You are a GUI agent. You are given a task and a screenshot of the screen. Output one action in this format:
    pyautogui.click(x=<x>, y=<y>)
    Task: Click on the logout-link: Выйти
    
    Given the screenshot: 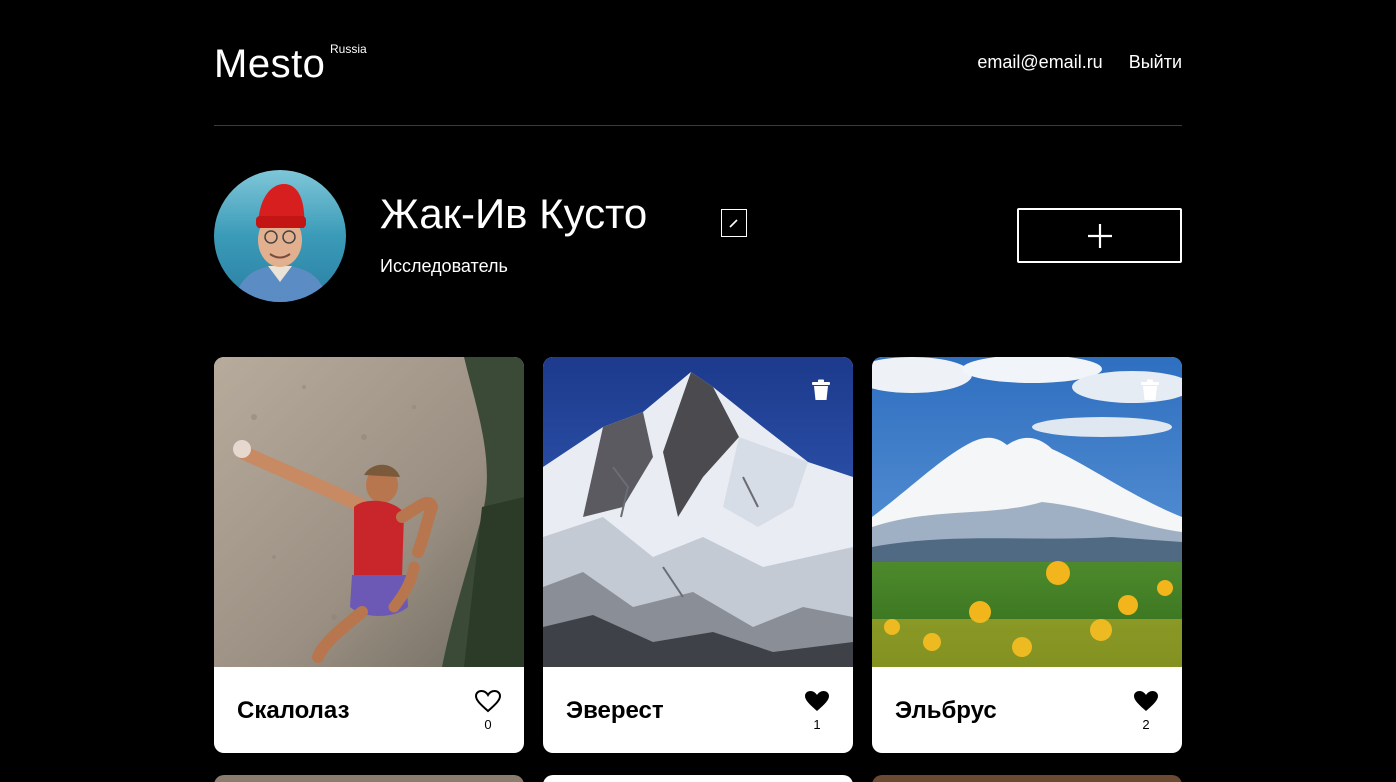 What is the action you would take?
    pyautogui.click(x=1155, y=62)
    